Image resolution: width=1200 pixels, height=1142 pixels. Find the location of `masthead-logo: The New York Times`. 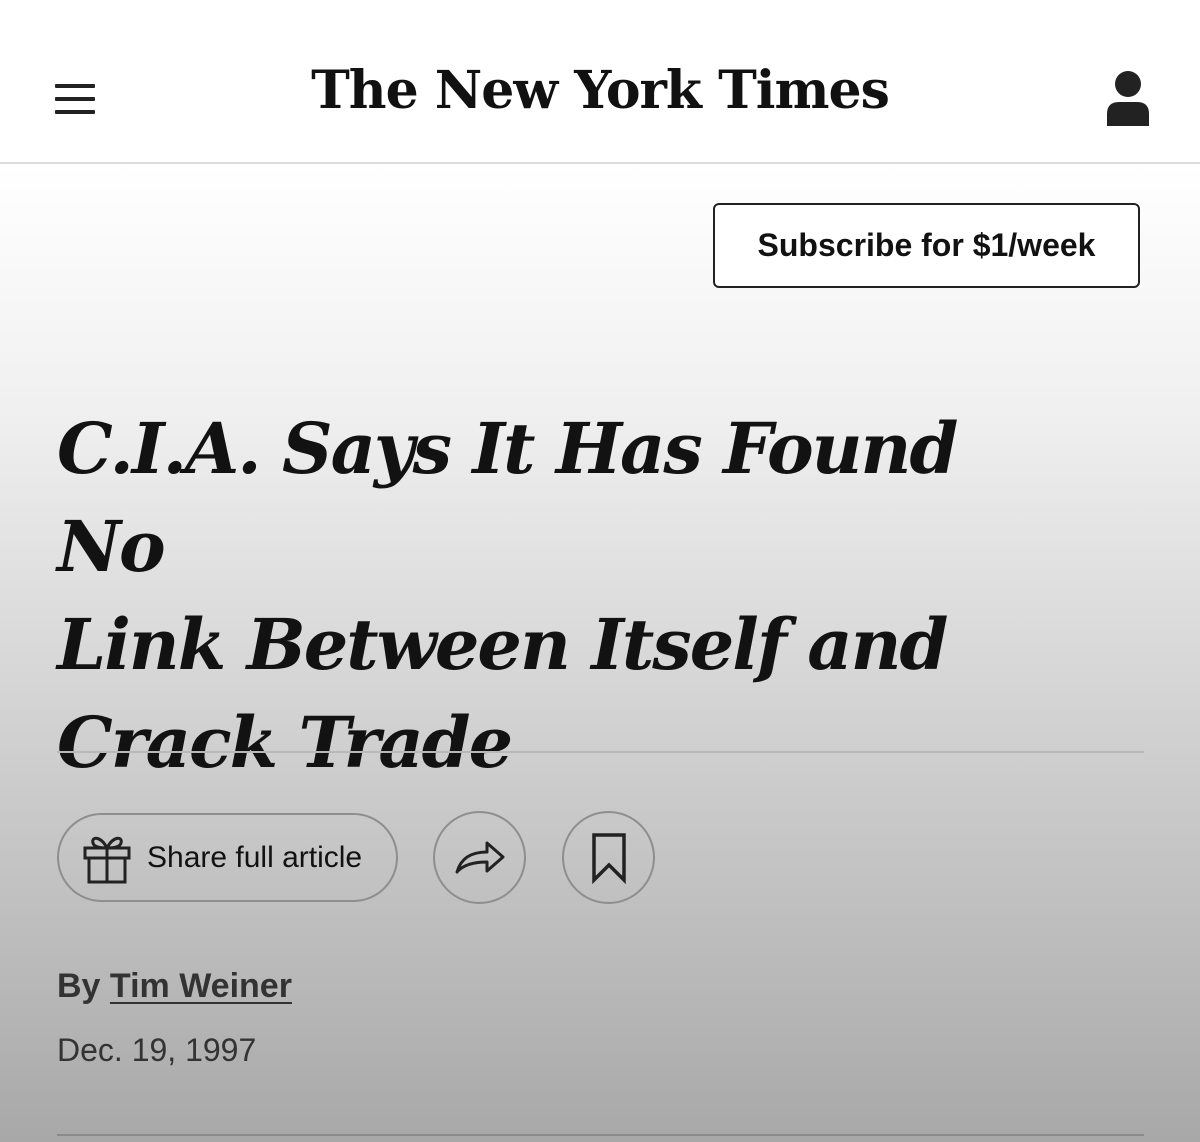

masthead-logo: The New York Times is located at coordinates (600, 90).